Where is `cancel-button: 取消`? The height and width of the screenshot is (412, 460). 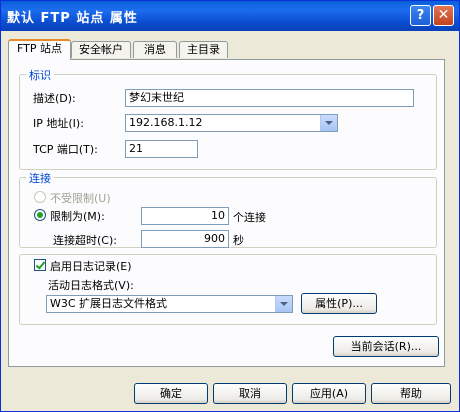
cancel-button: 取消 is located at coordinates (250, 393).